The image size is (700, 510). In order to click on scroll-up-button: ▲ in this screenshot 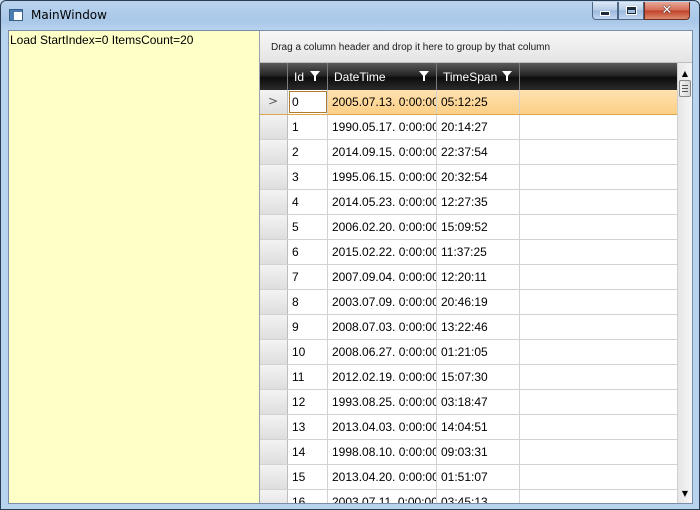, I will do `click(685, 73)`.